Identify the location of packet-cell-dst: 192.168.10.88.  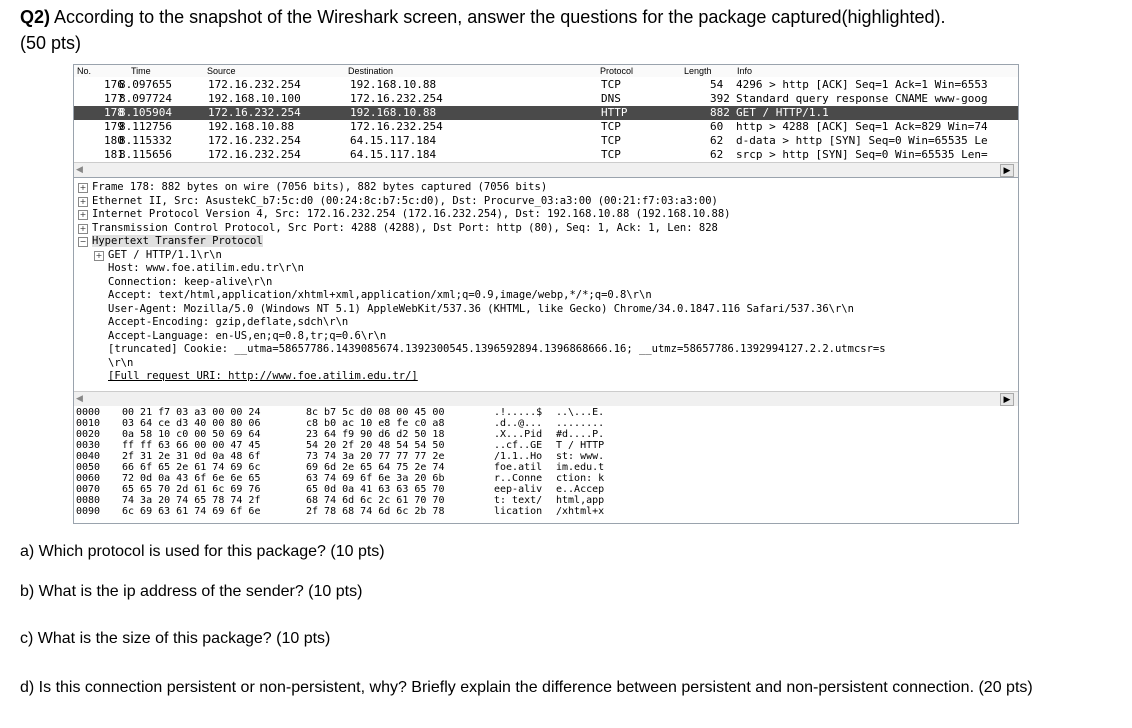
(393, 84).